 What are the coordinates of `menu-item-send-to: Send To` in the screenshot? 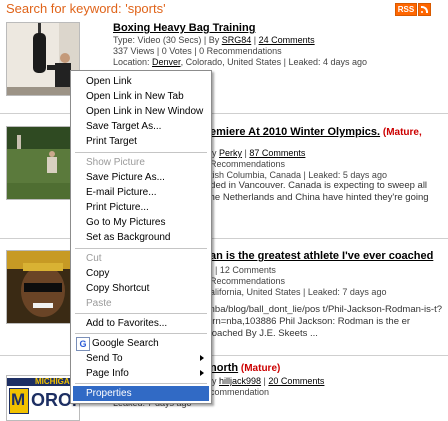 It's located at (141, 358).